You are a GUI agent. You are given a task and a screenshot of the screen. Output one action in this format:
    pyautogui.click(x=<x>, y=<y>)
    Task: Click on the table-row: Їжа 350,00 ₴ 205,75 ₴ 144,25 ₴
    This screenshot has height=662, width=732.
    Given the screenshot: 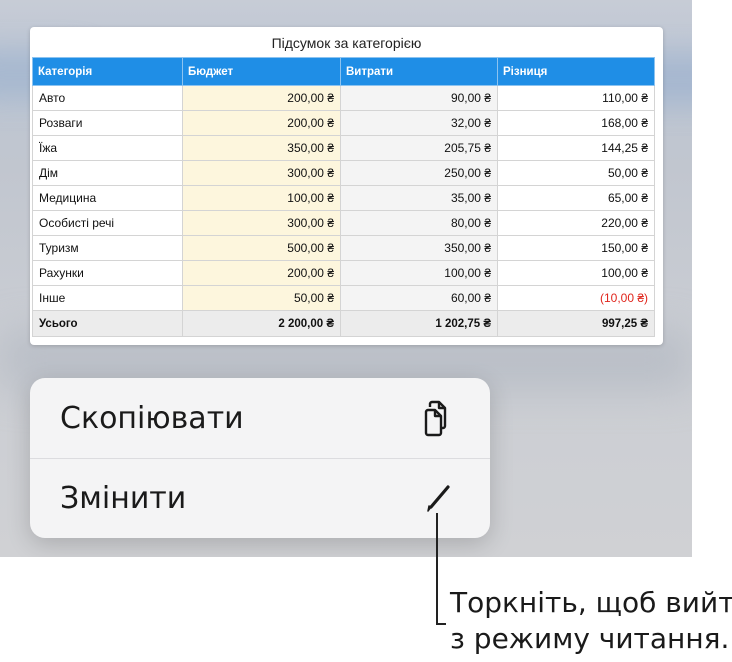 What is the action you would take?
    pyautogui.click(x=343, y=148)
    